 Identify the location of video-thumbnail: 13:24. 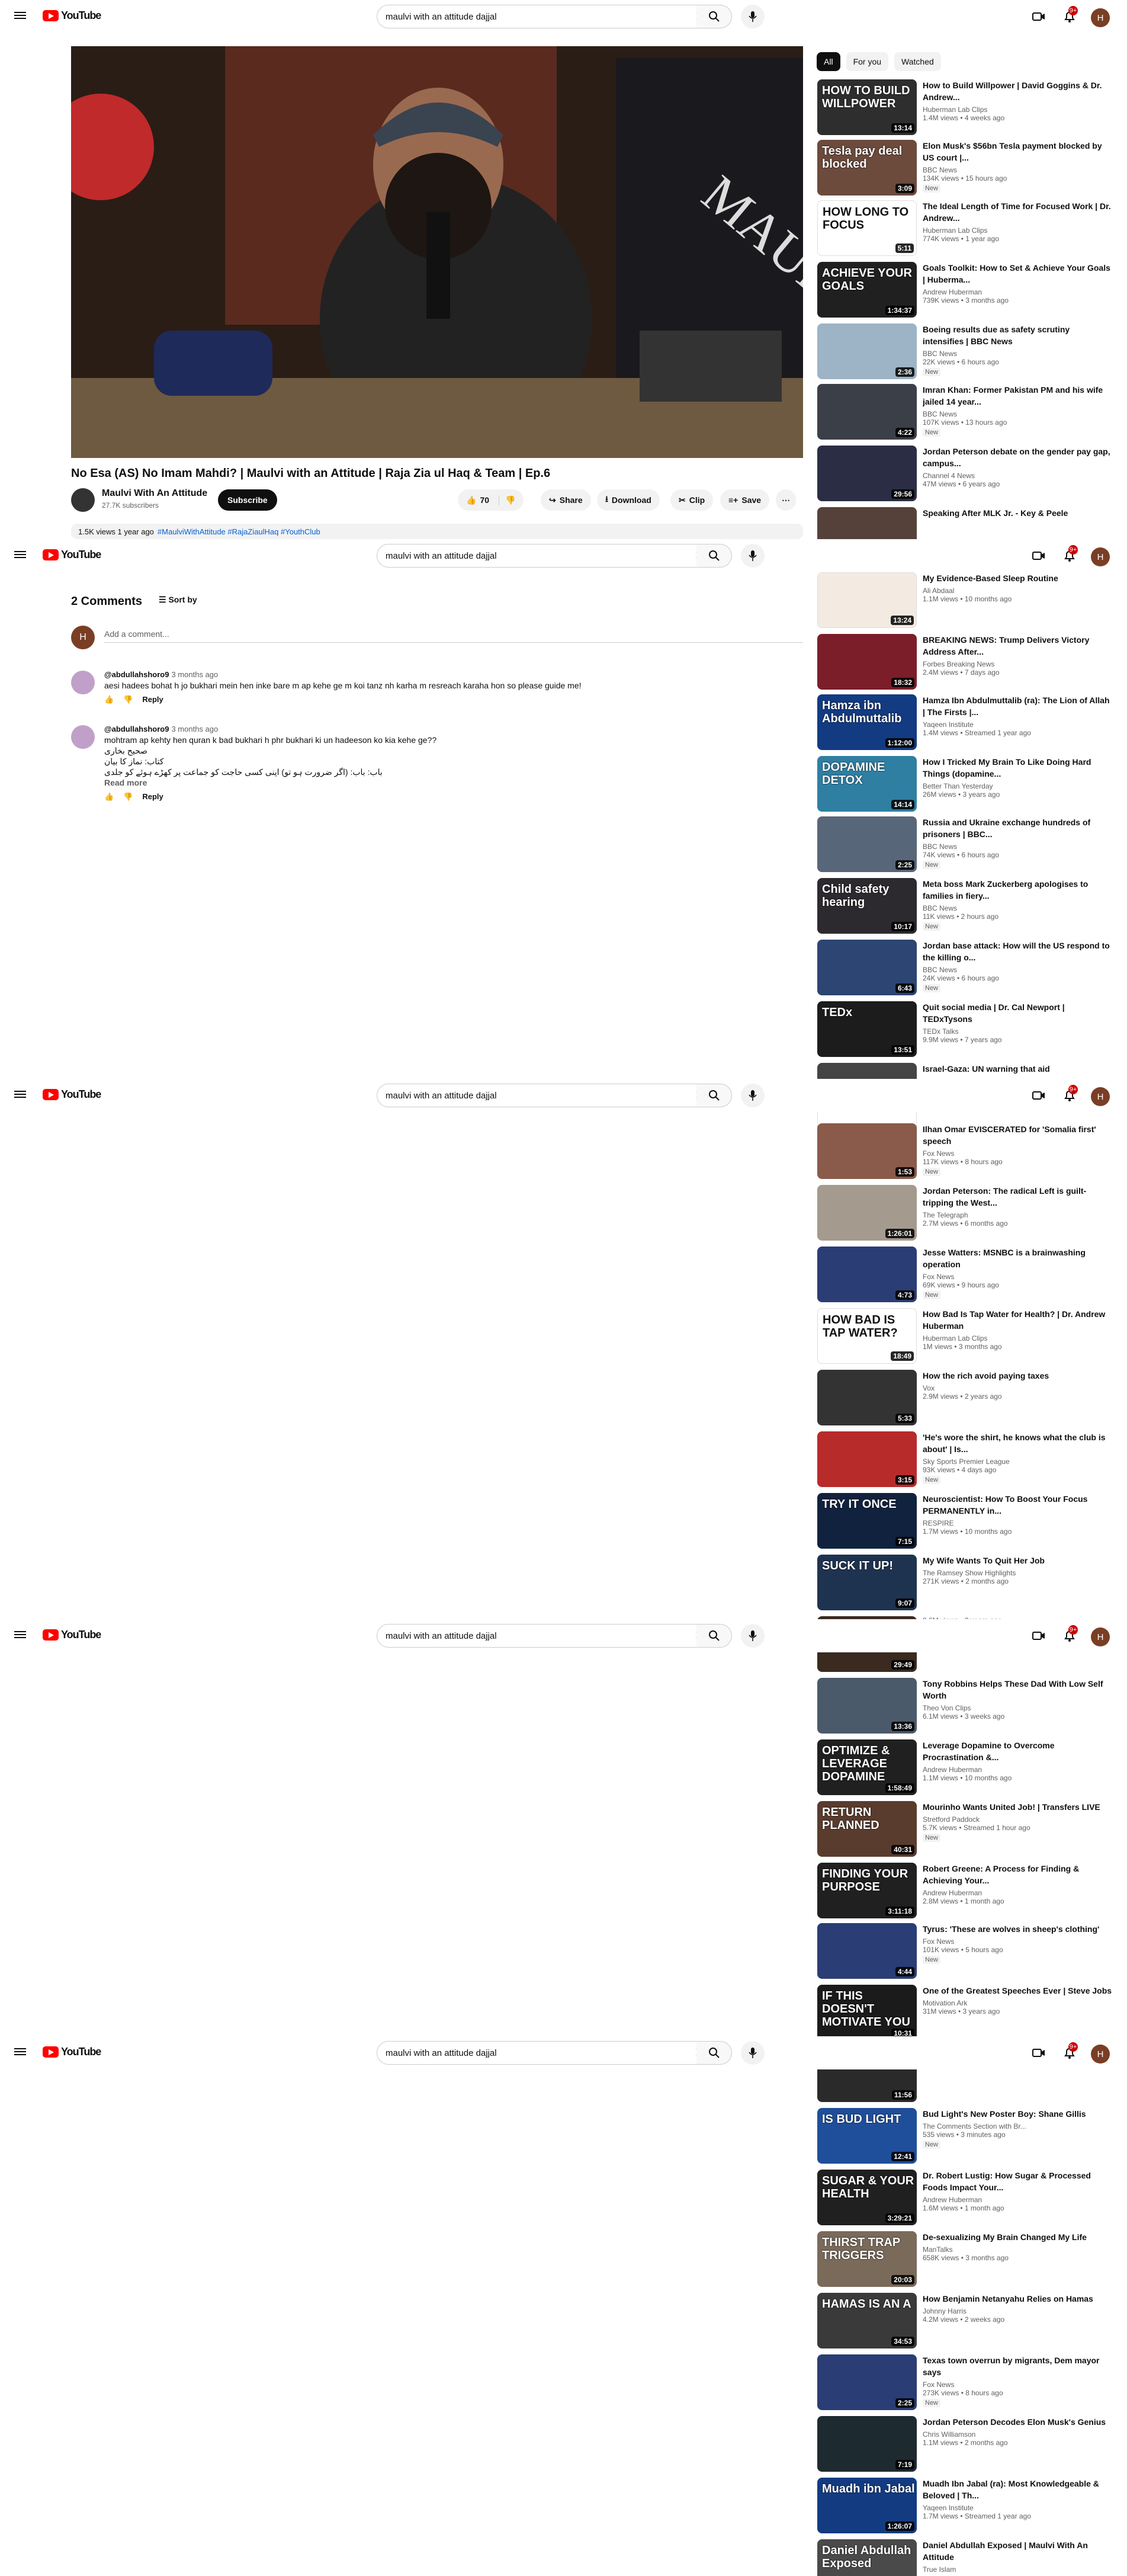
(867, 600).